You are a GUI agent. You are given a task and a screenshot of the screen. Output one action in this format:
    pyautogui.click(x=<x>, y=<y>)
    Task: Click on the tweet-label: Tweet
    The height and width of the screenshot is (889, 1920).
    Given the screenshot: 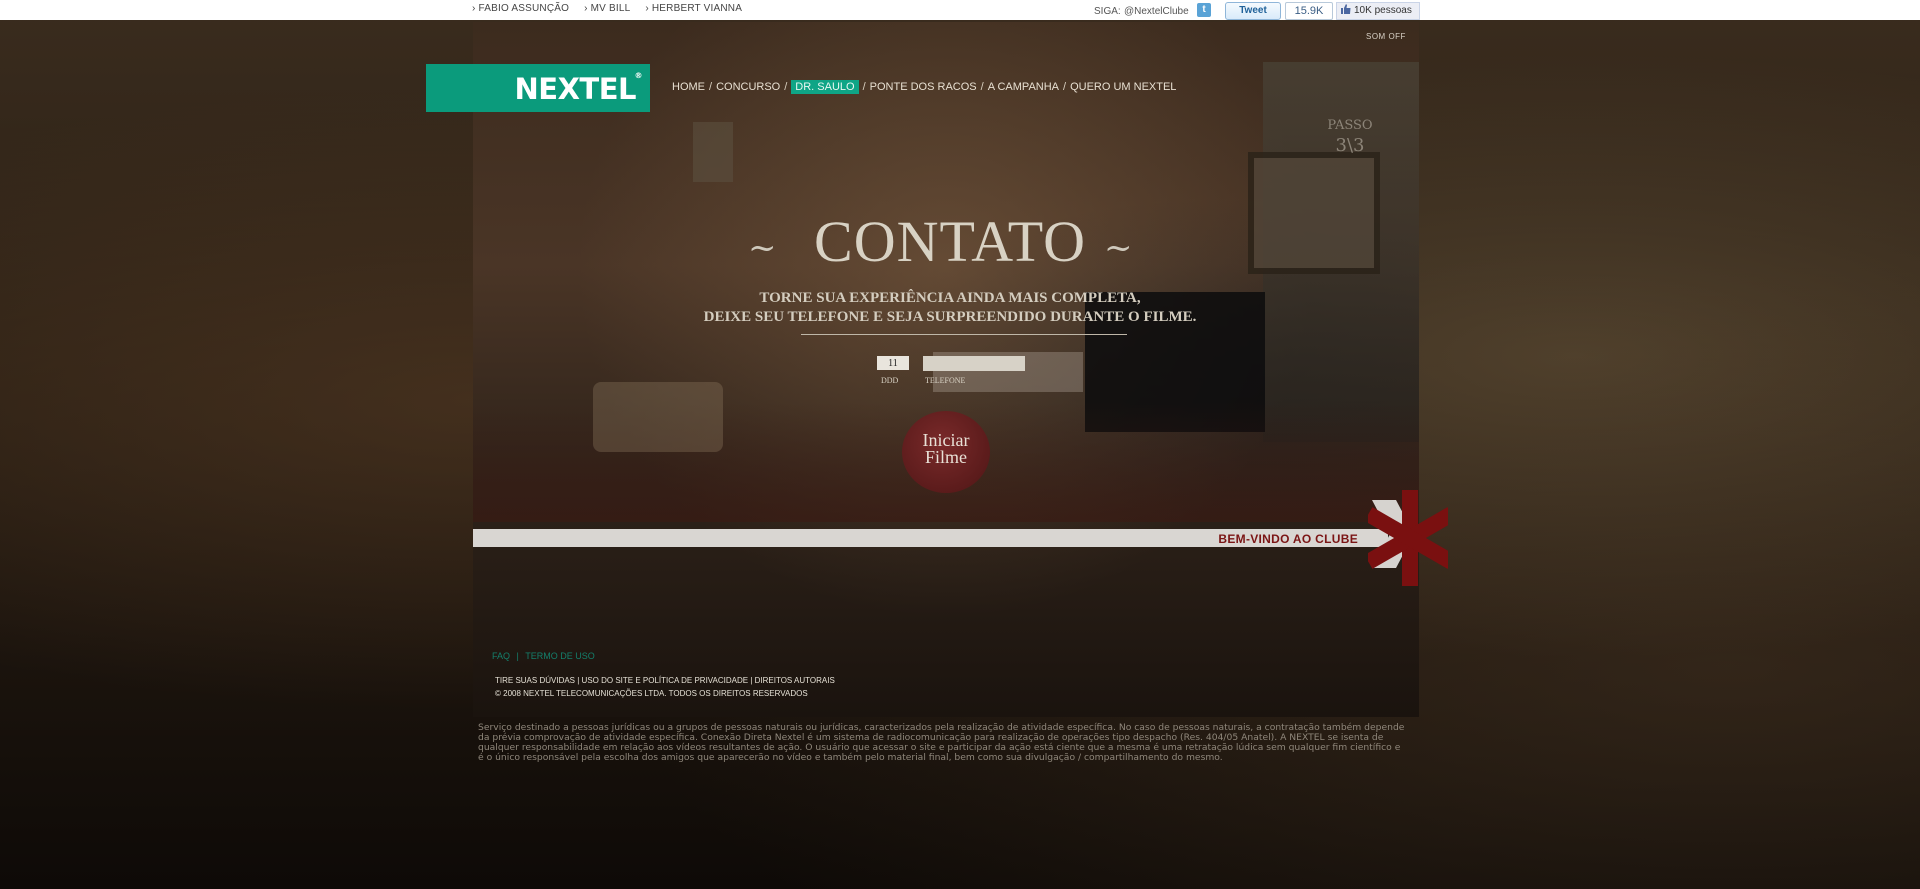 What is the action you would take?
    pyautogui.click(x=1253, y=10)
    